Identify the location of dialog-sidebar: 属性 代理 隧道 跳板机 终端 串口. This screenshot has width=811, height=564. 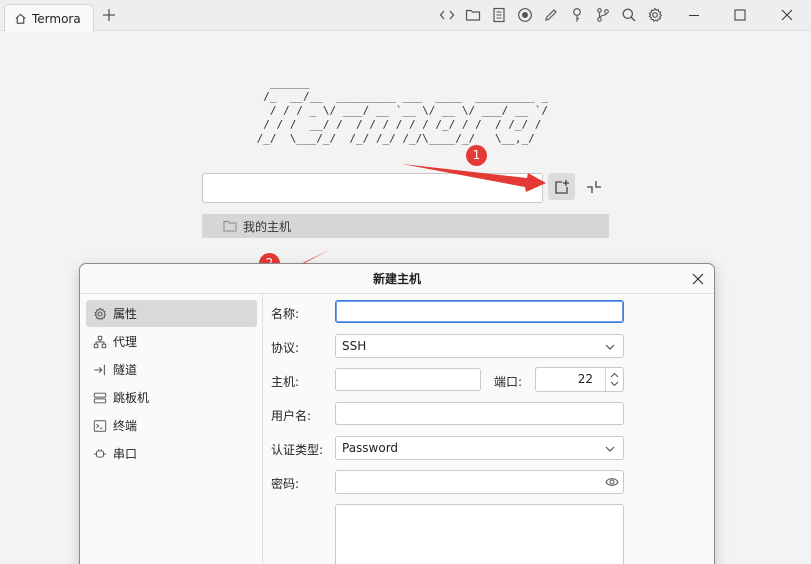
(171, 429).